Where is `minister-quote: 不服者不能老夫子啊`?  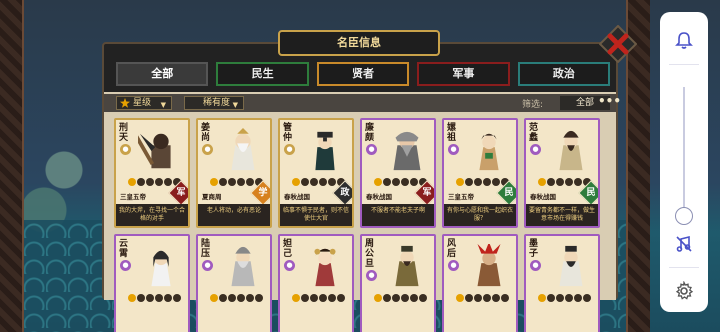
minister-quote: 不服者不能老夫子啊 is located at coordinates (398, 215).